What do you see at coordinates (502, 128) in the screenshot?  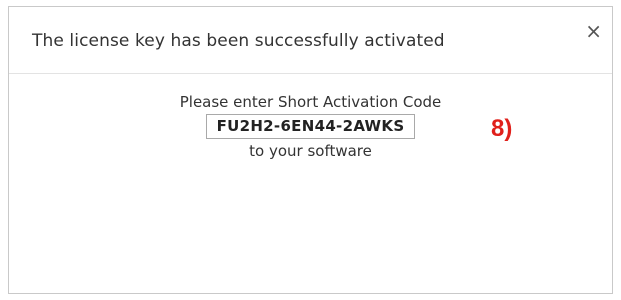 I see `step-annotation: 8)` at bounding box center [502, 128].